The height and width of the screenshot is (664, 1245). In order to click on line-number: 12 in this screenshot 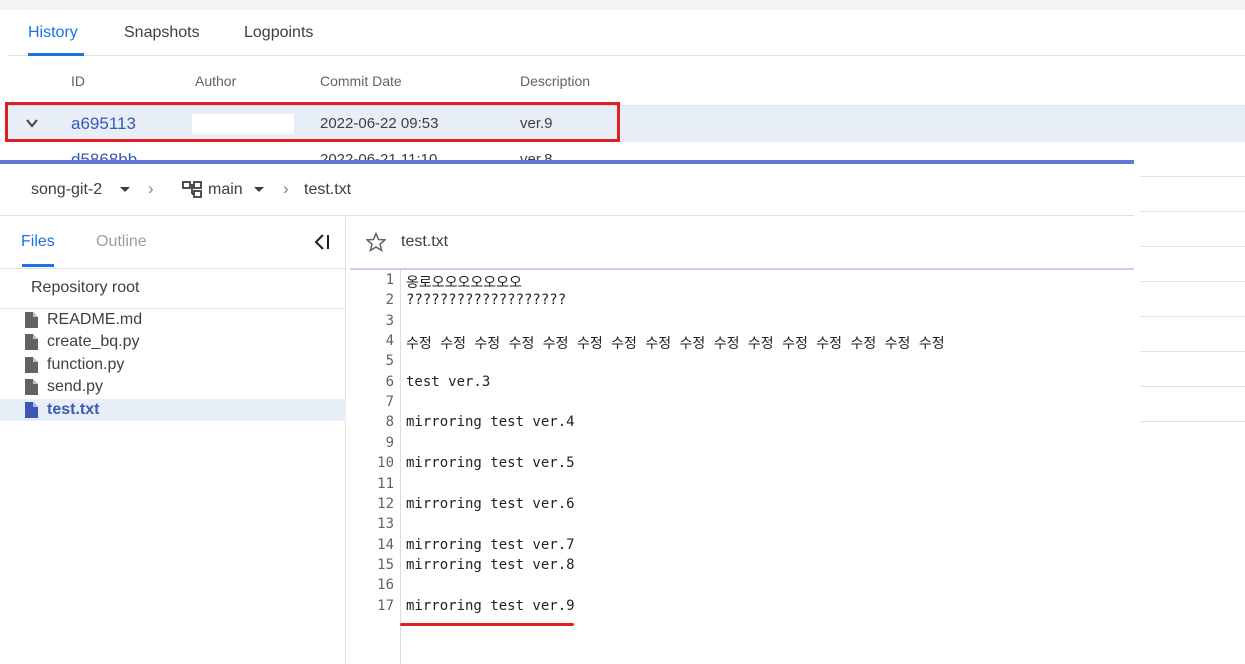, I will do `click(385, 503)`.